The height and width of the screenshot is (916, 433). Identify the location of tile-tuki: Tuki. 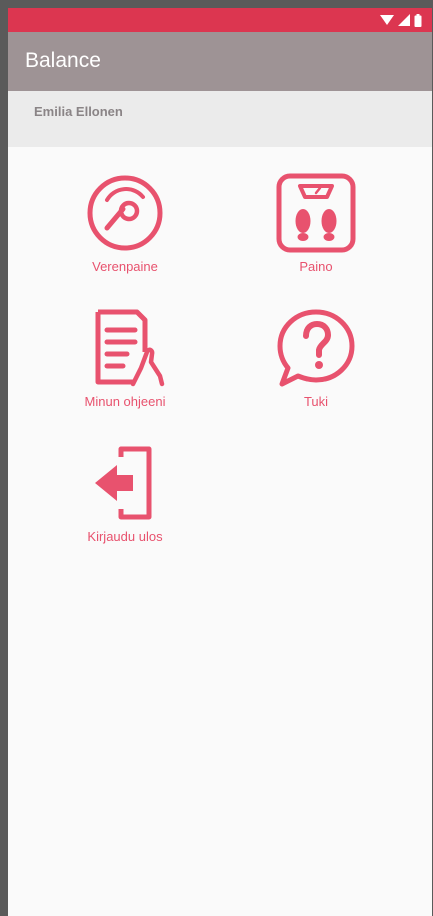
(316, 358).